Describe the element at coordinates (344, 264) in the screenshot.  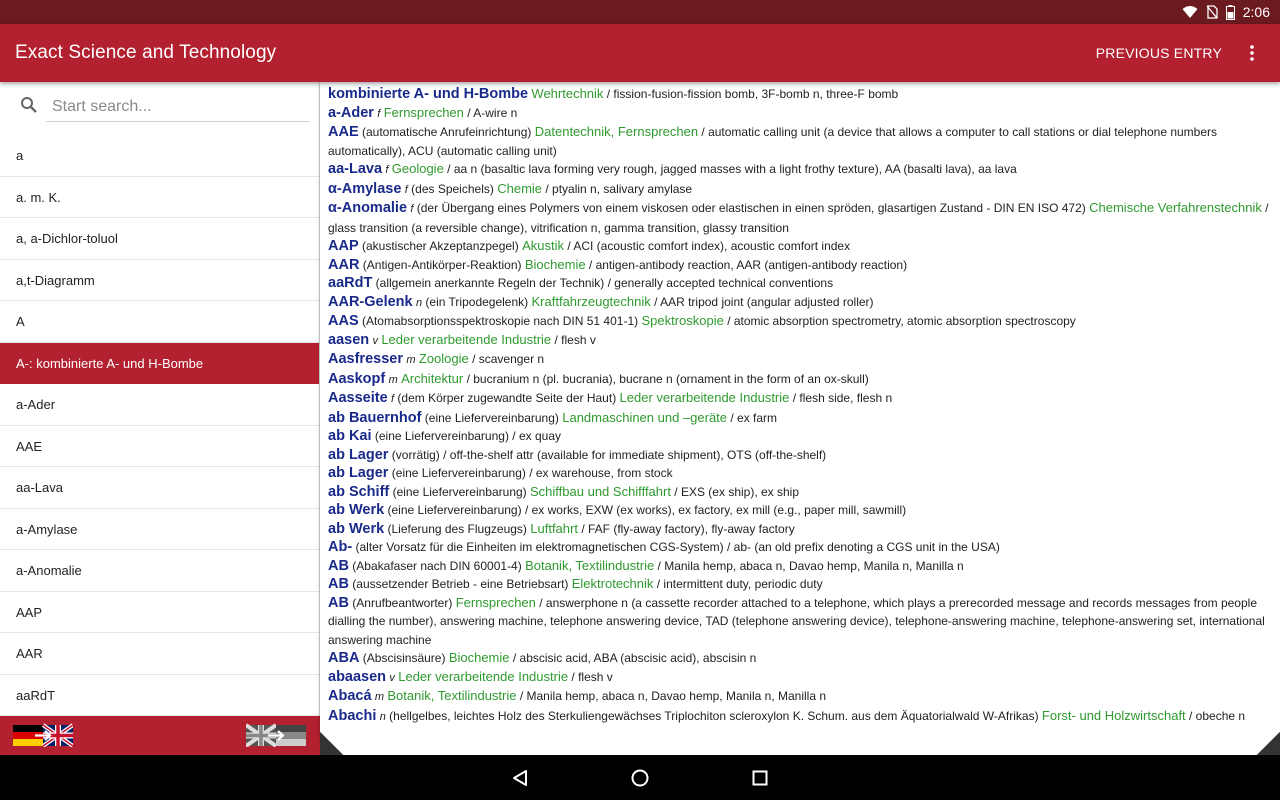
I see `headword: AAR` at that location.